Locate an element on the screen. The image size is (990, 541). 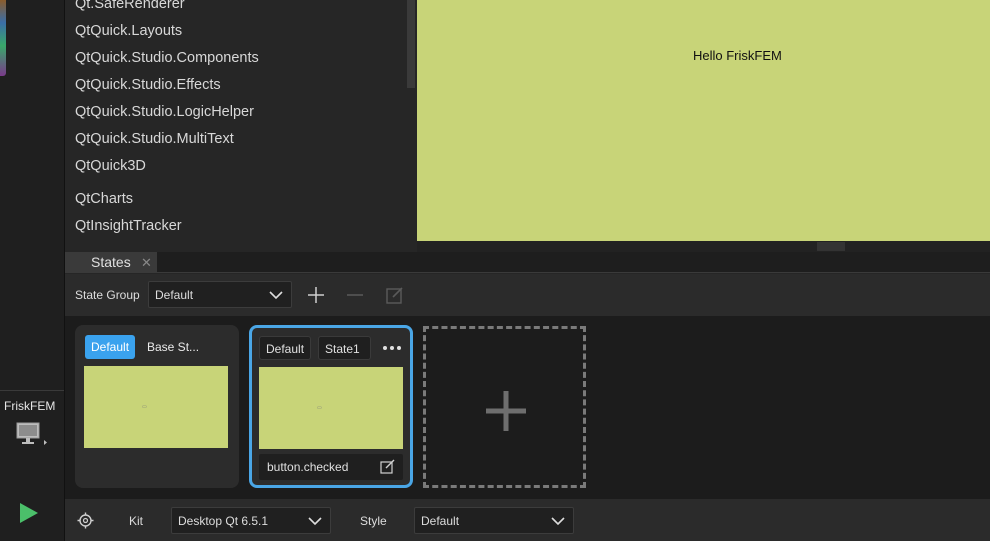
style-select: Default is located at coordinates (494, 520).